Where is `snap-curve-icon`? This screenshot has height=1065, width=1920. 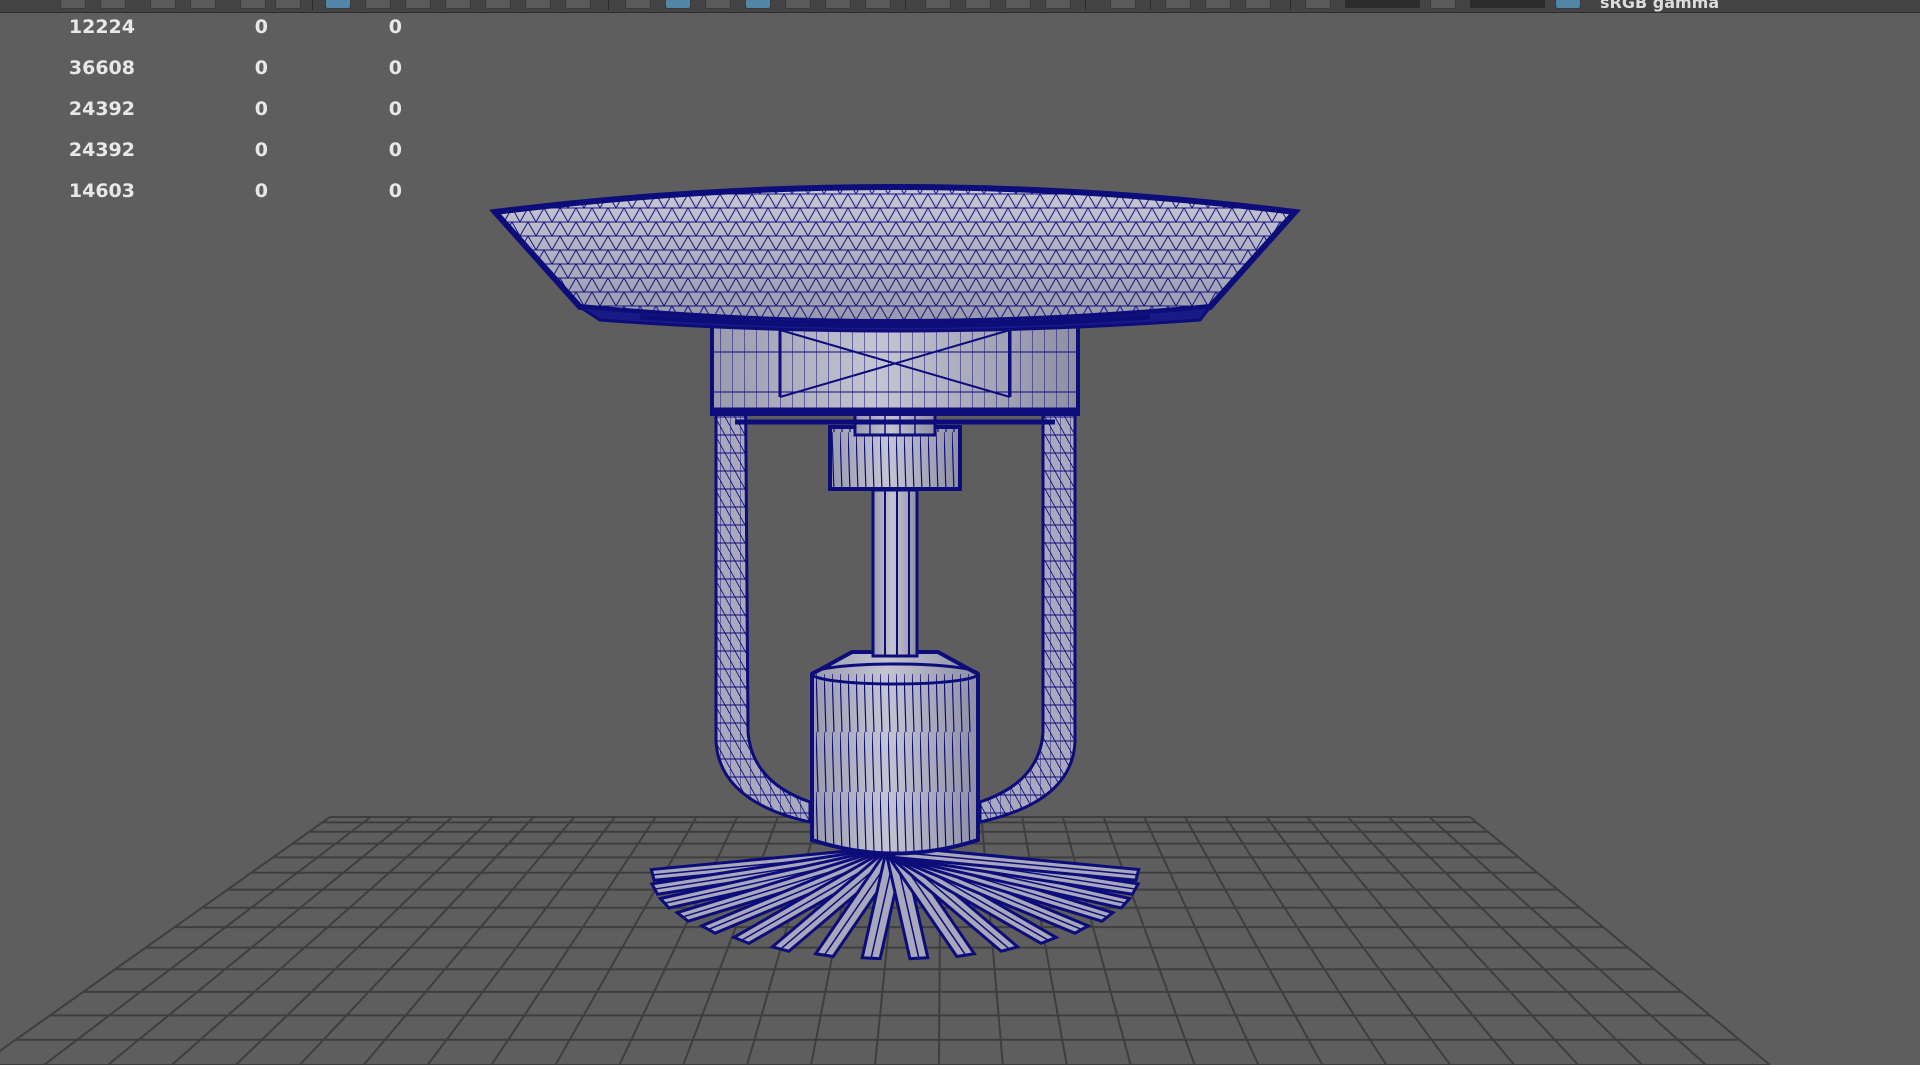
snap-curve-icon is located at coordinates (253, 4).